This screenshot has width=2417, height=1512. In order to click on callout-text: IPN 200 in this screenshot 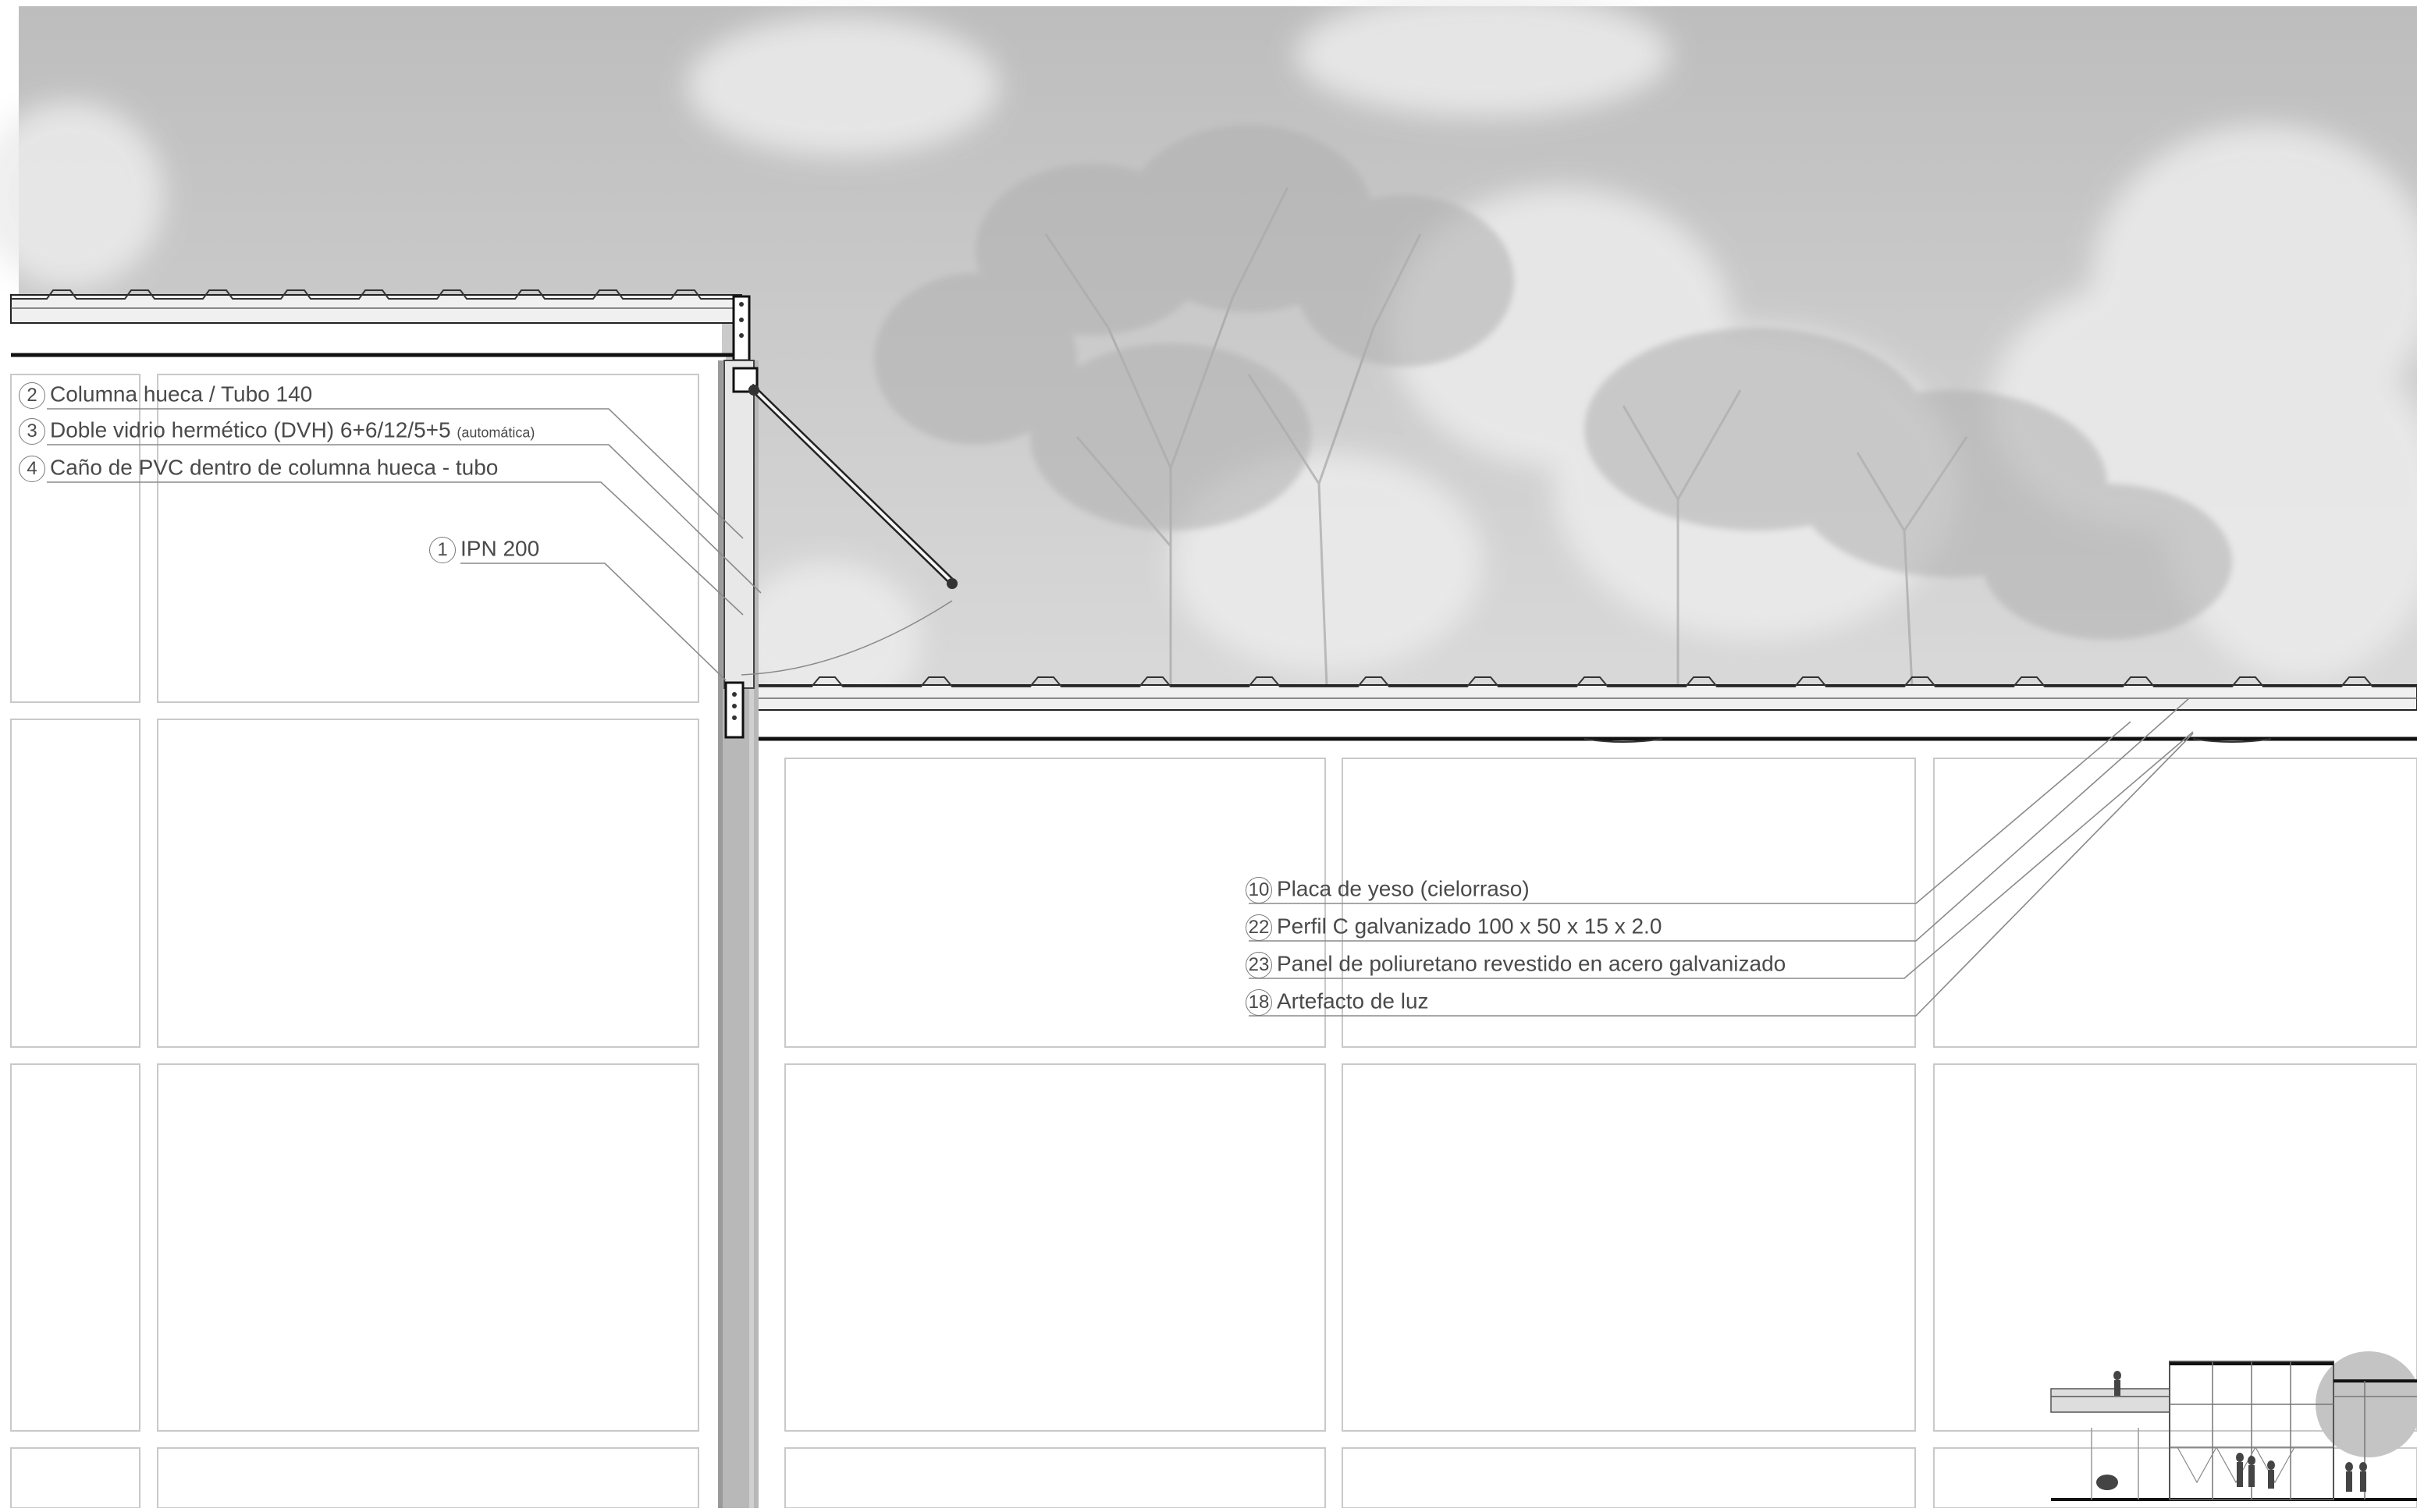, I will do `click(500, 548)`.